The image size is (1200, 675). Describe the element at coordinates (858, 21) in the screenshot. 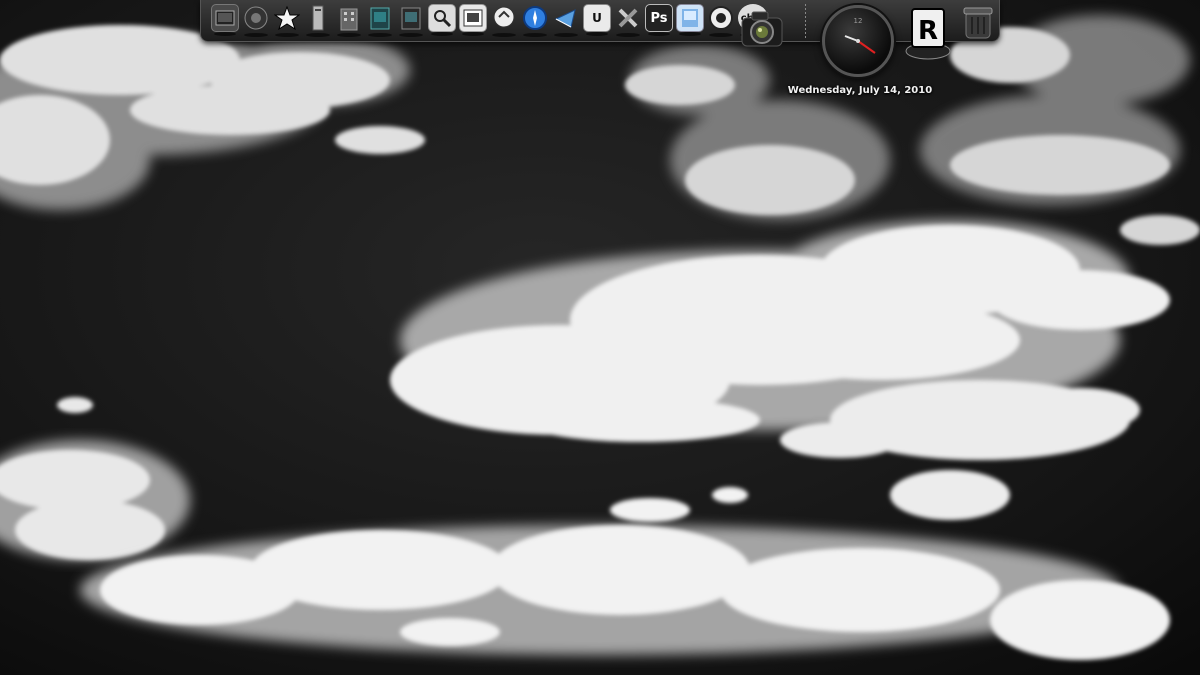

I see `clock-numeral-12: 12` at that location.